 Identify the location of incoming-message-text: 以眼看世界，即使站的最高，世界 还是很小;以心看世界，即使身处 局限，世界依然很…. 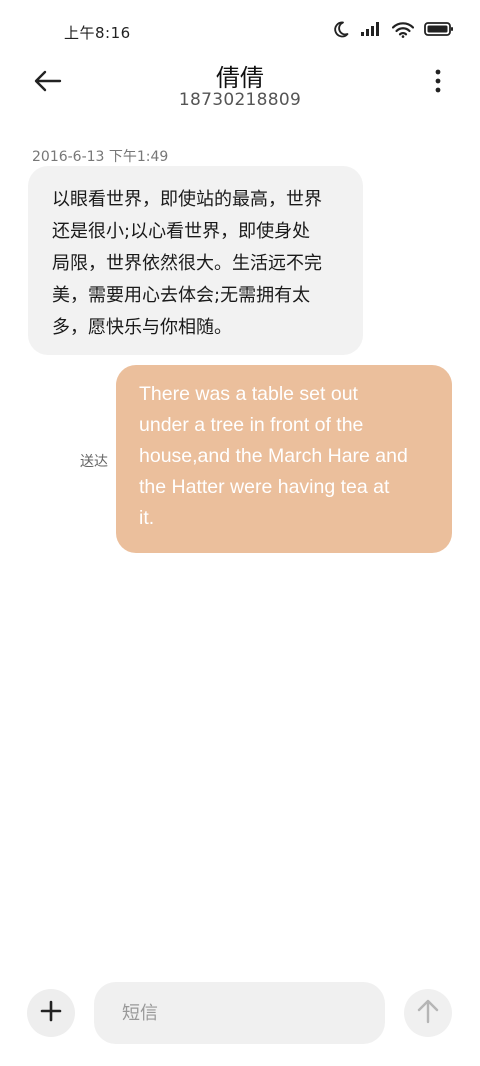
(196, 264).